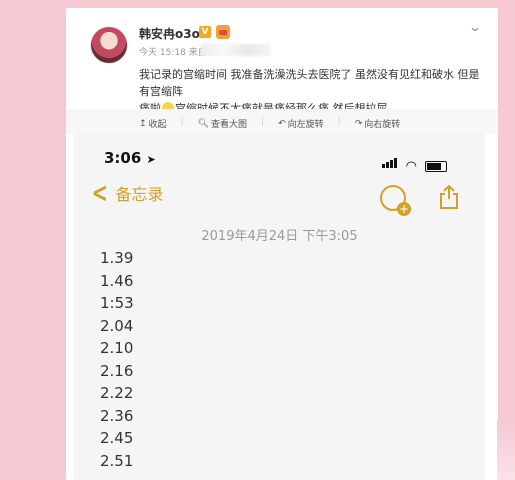  I want to click on post-meta: 今天 15:18 来自, so click(173, 53).